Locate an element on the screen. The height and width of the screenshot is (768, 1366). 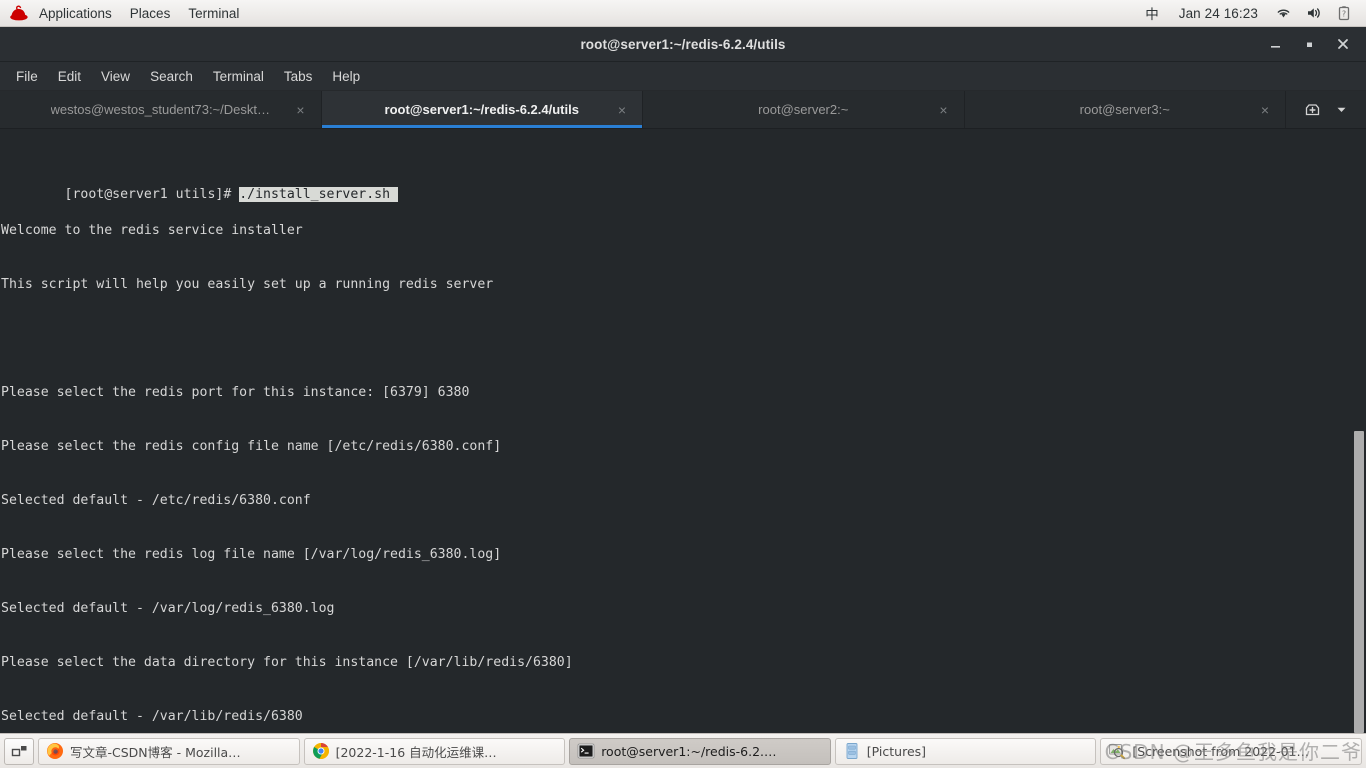
tab-label: root@server3:~ is located at coordinates (1124, 109).